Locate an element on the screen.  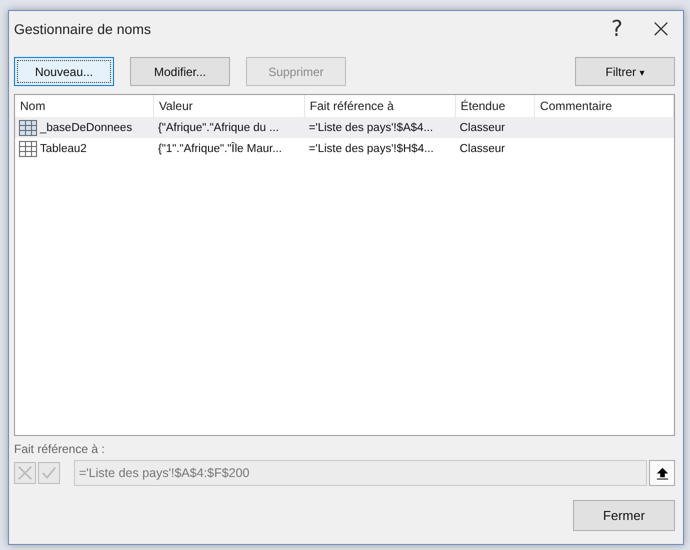
name-row: Tableau2 {"1"."Afrique"."Île Maur... ='Liste des pays'!$H$4... Classeur is located at coordinates (344, 148).